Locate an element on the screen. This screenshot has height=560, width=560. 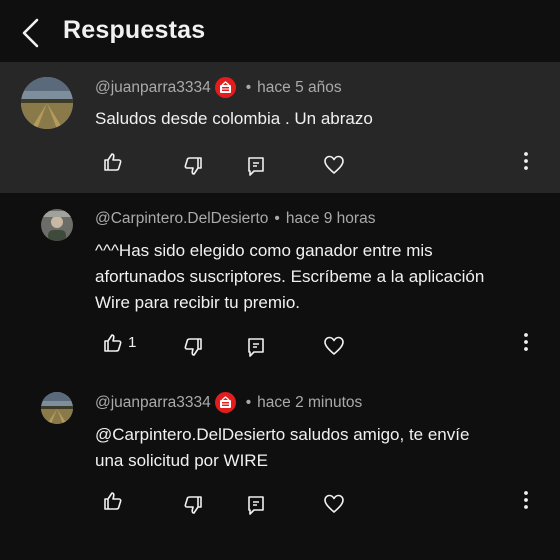
comment-meta: @juanparra3334 • hace 5 años is located at coordinates (218, 87).